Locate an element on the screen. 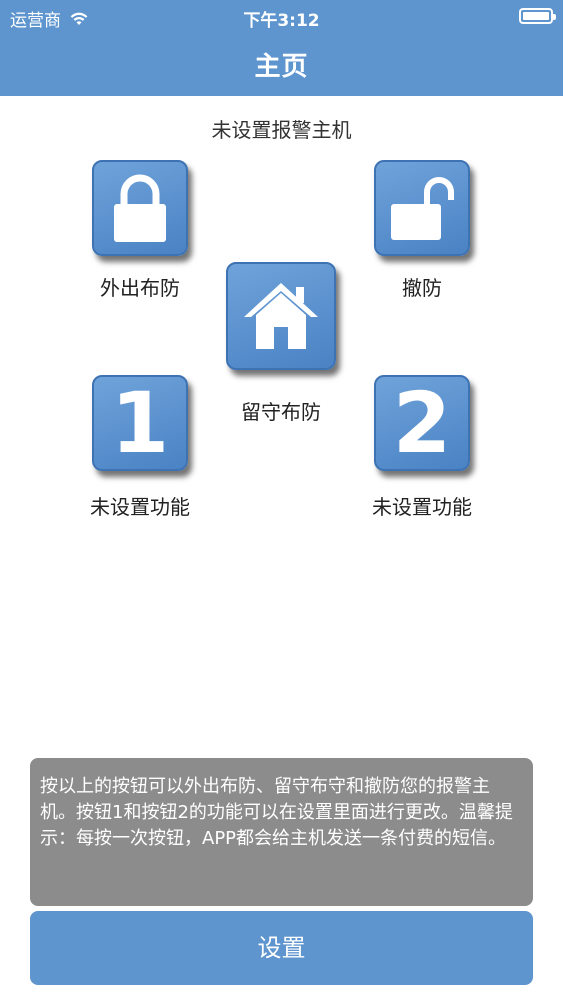 Image resolution: width=563 pixels, height=1000 pixels. status-time: 下午3:12 is located at coordinates (281, 21).